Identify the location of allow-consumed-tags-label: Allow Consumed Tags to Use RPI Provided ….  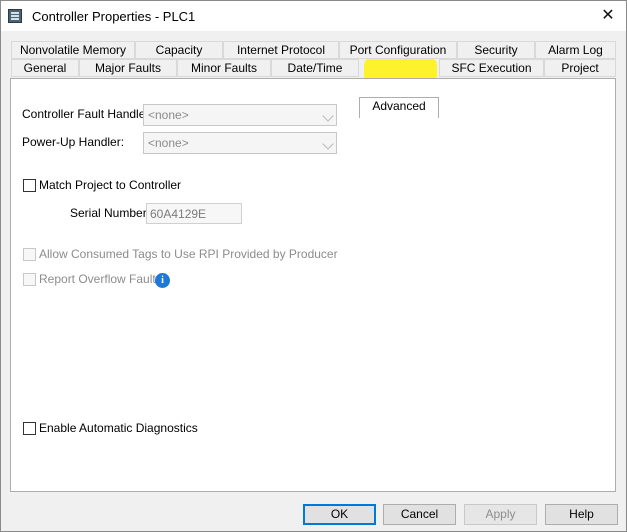
(188, 254).